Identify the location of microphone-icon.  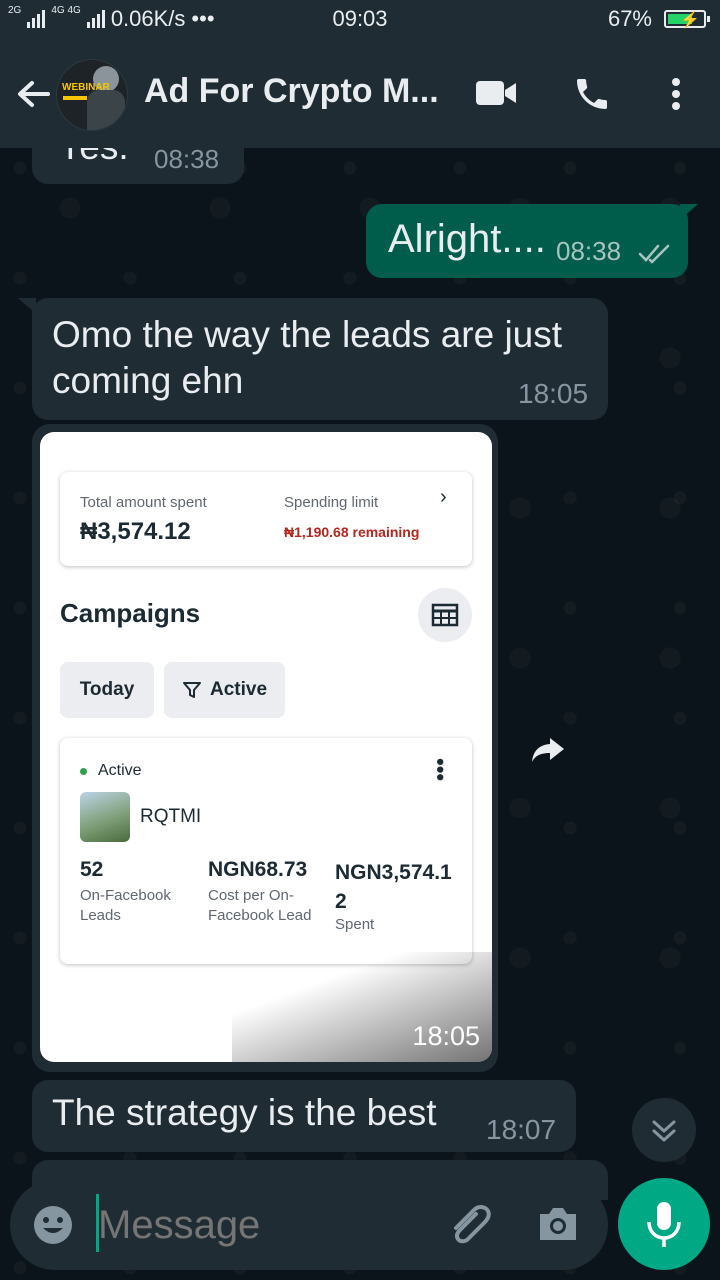
(664, 1224).